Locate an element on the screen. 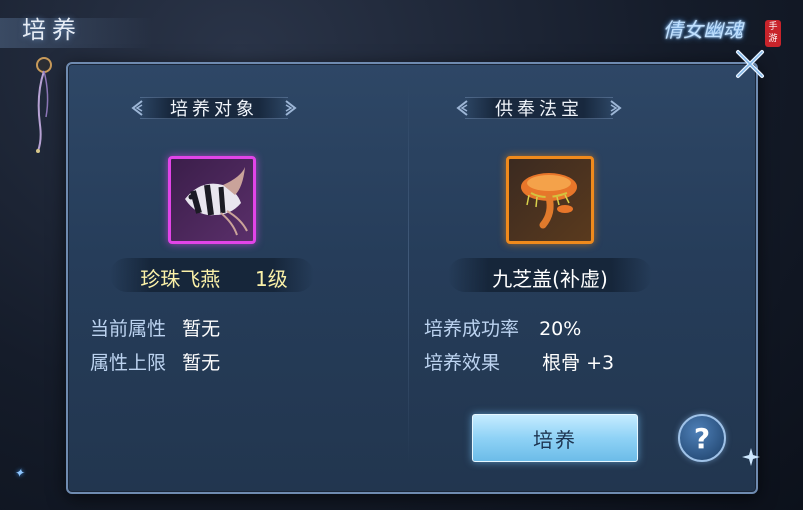 The height and width of the screenshot is (510, 803). attribute-row-current: 当前属性 暂无 is located at coordinates (155, 327).